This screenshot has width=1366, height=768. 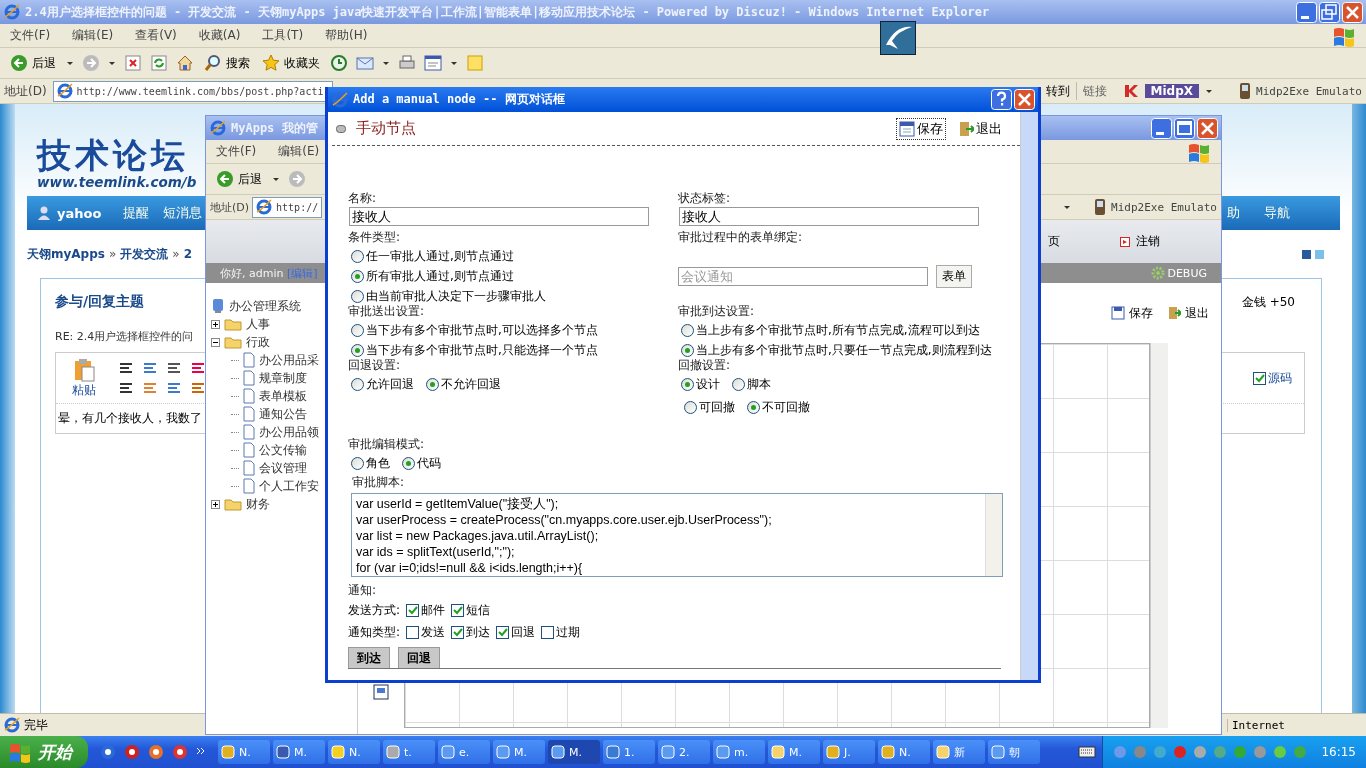 What do you see at coordinates (136, 213) in the screenshot?
I see `nav-link: 提醒` at bounding box center [136, 213].